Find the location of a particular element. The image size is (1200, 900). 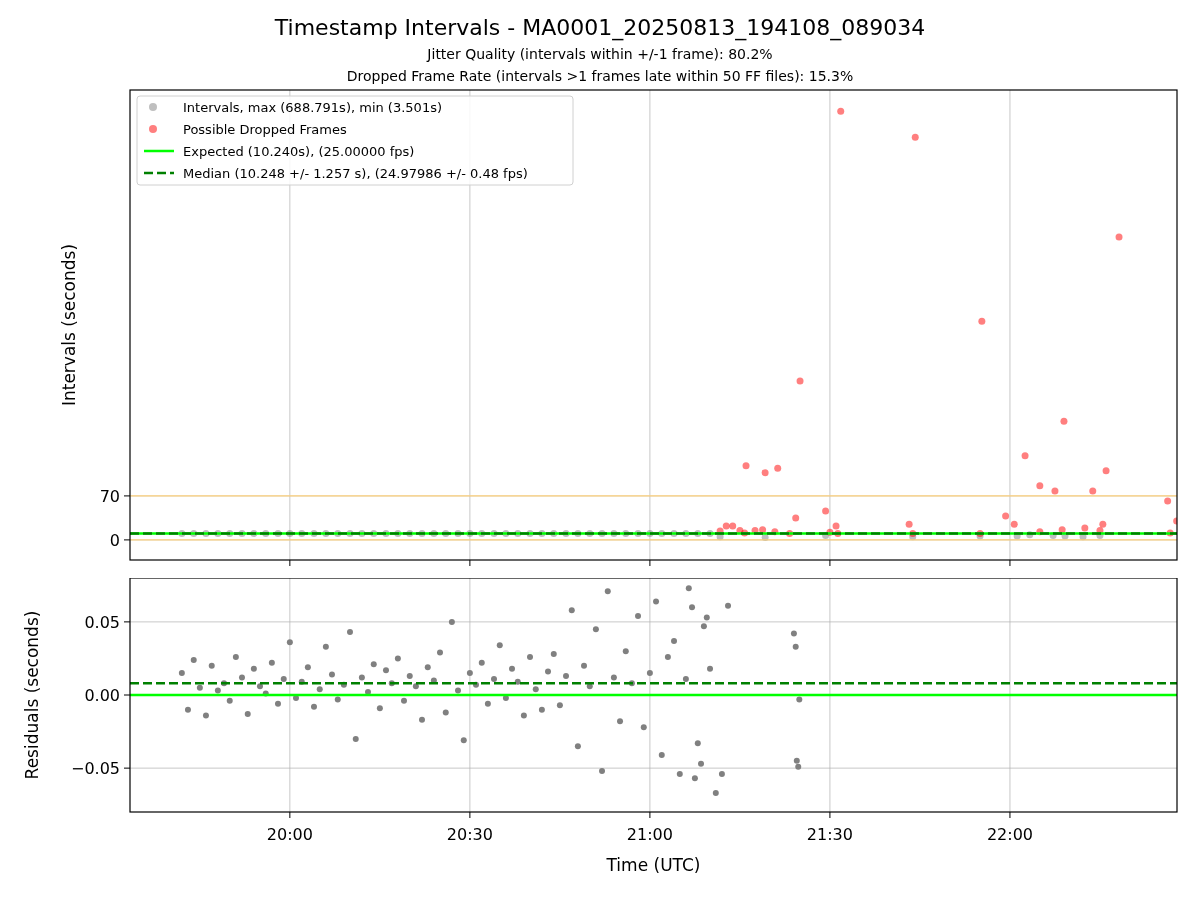

figure-title: Timestamp Intervals - MA0001_20250813_194108_089034 is located at coordinates (600, 28).